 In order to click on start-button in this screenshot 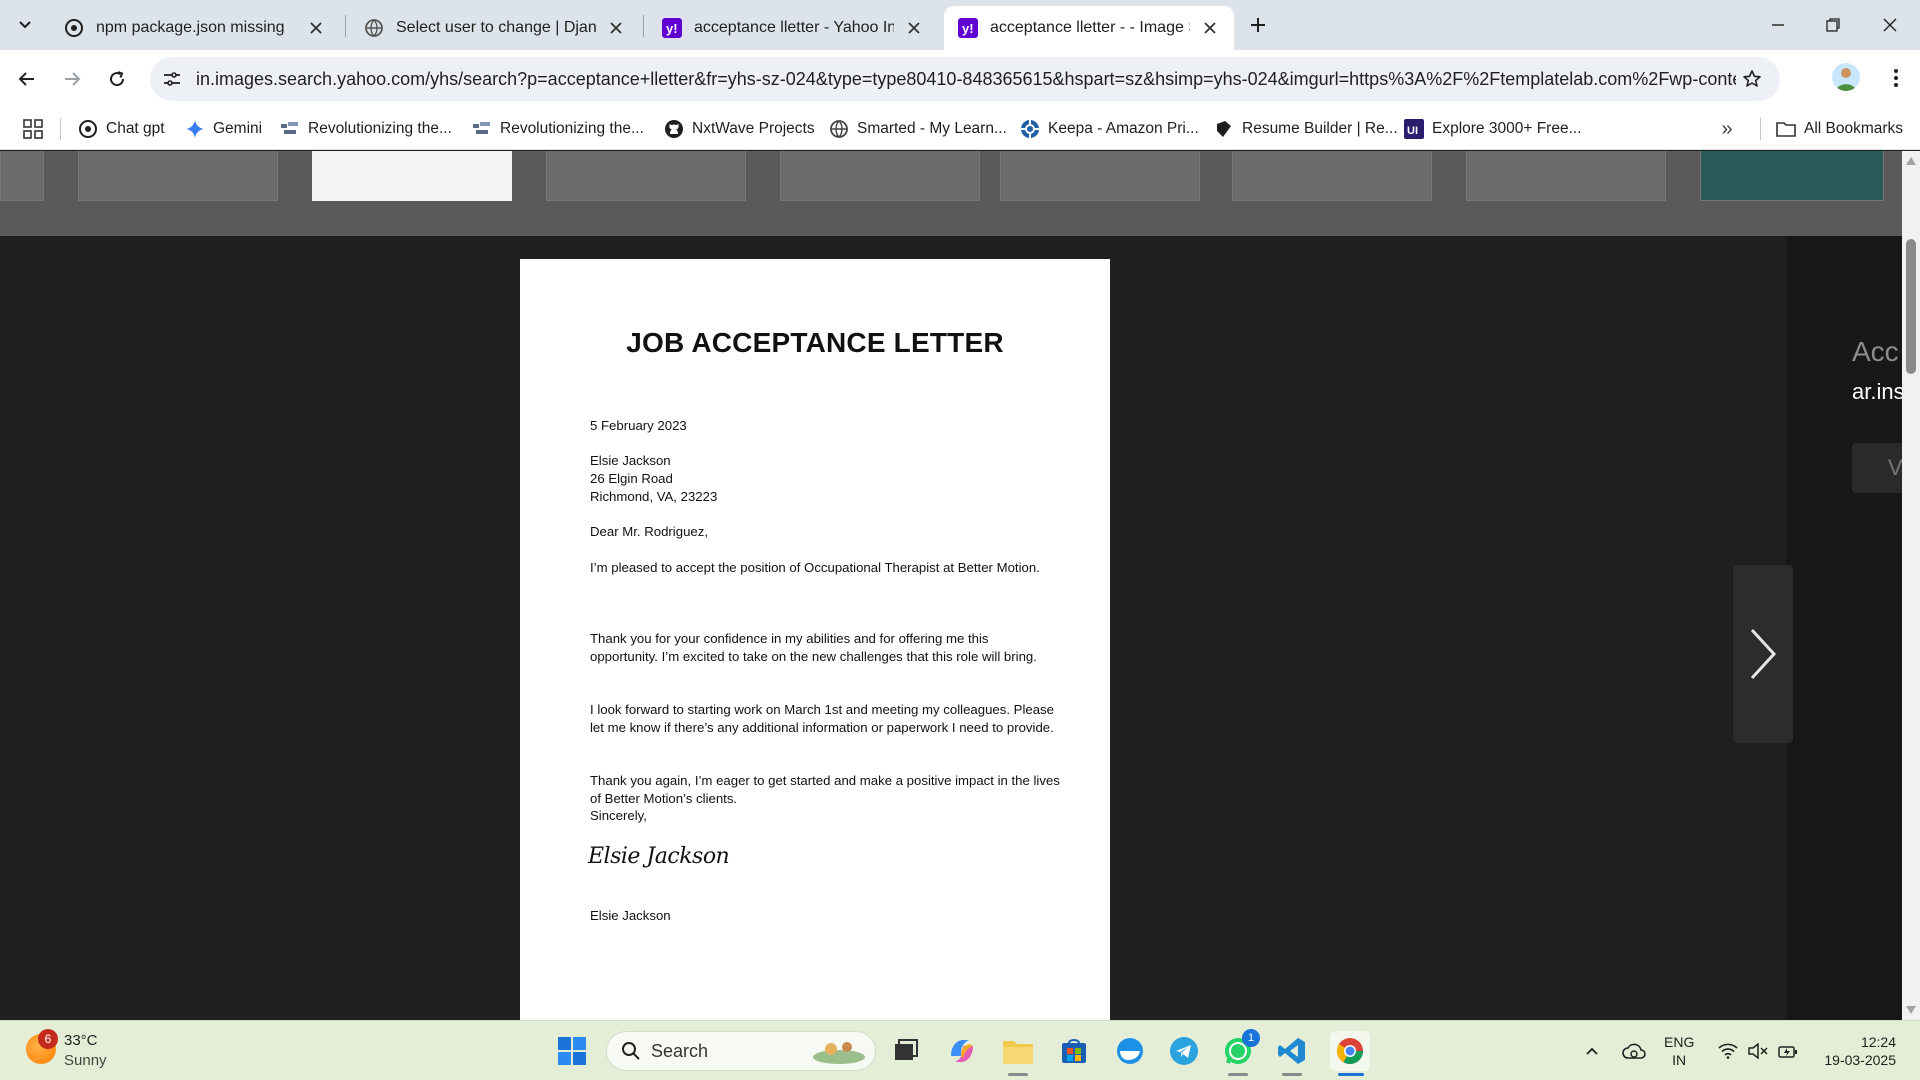, I will do `click(572, 1051)`.